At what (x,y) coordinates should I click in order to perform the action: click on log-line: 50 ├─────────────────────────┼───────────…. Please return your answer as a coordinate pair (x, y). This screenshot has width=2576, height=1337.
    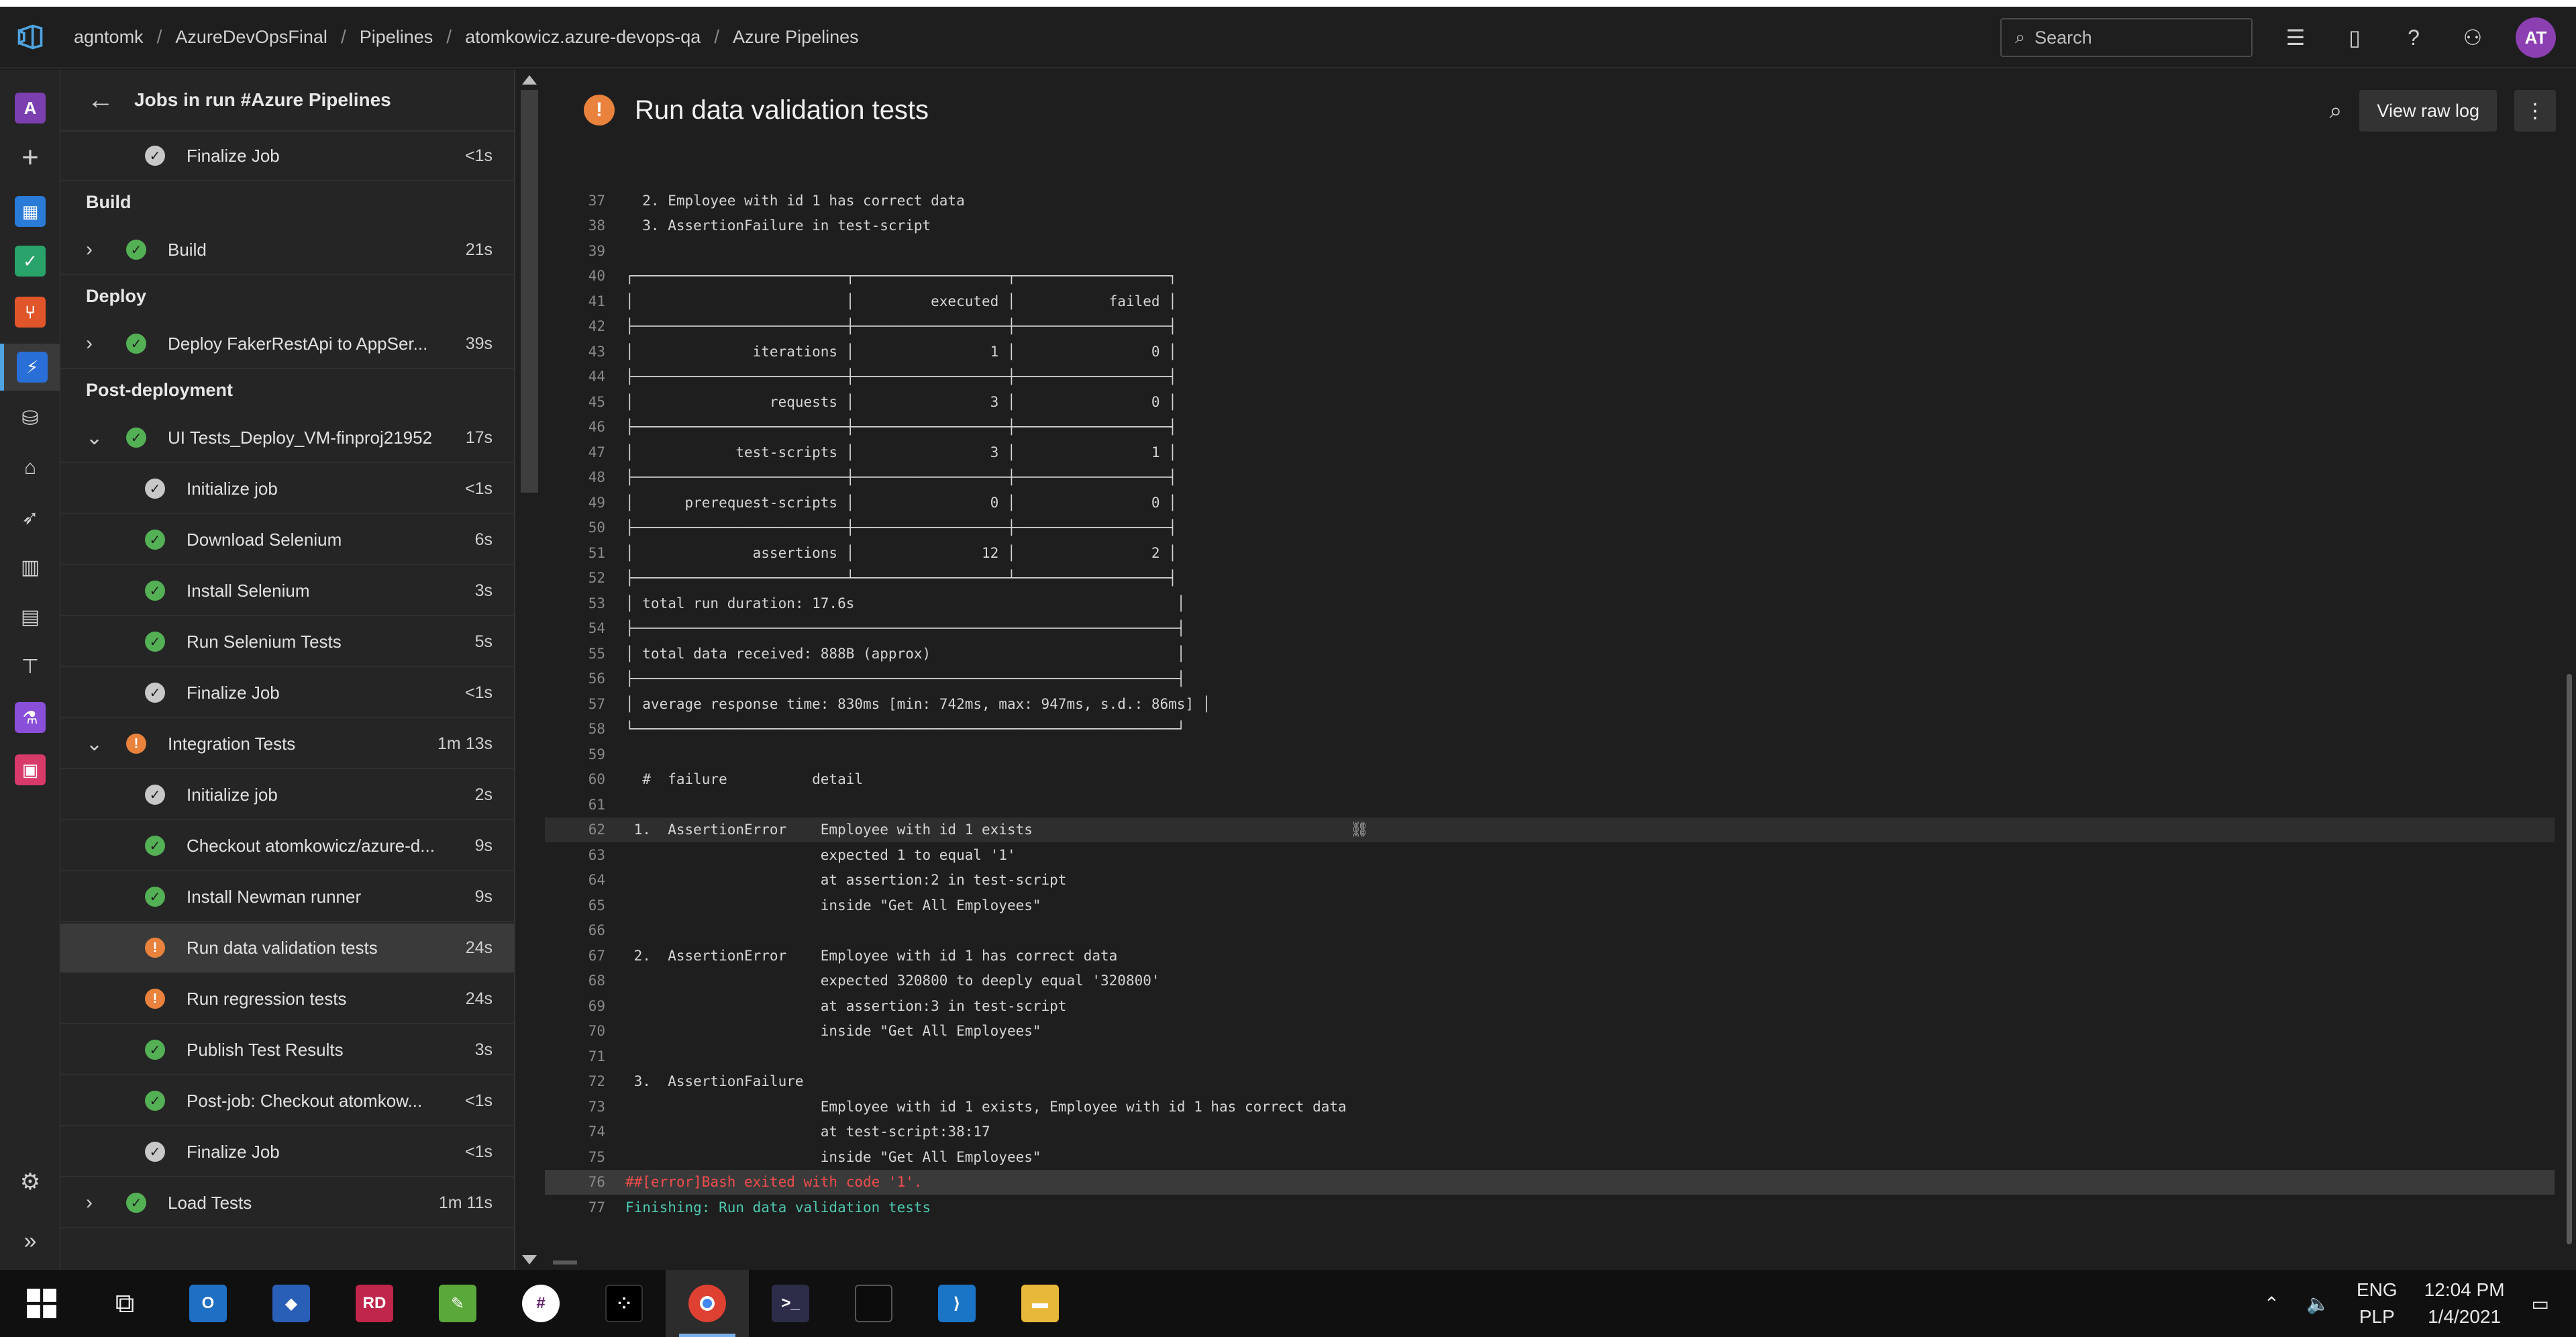
    Looking at the image, I should click on (1550, 528).